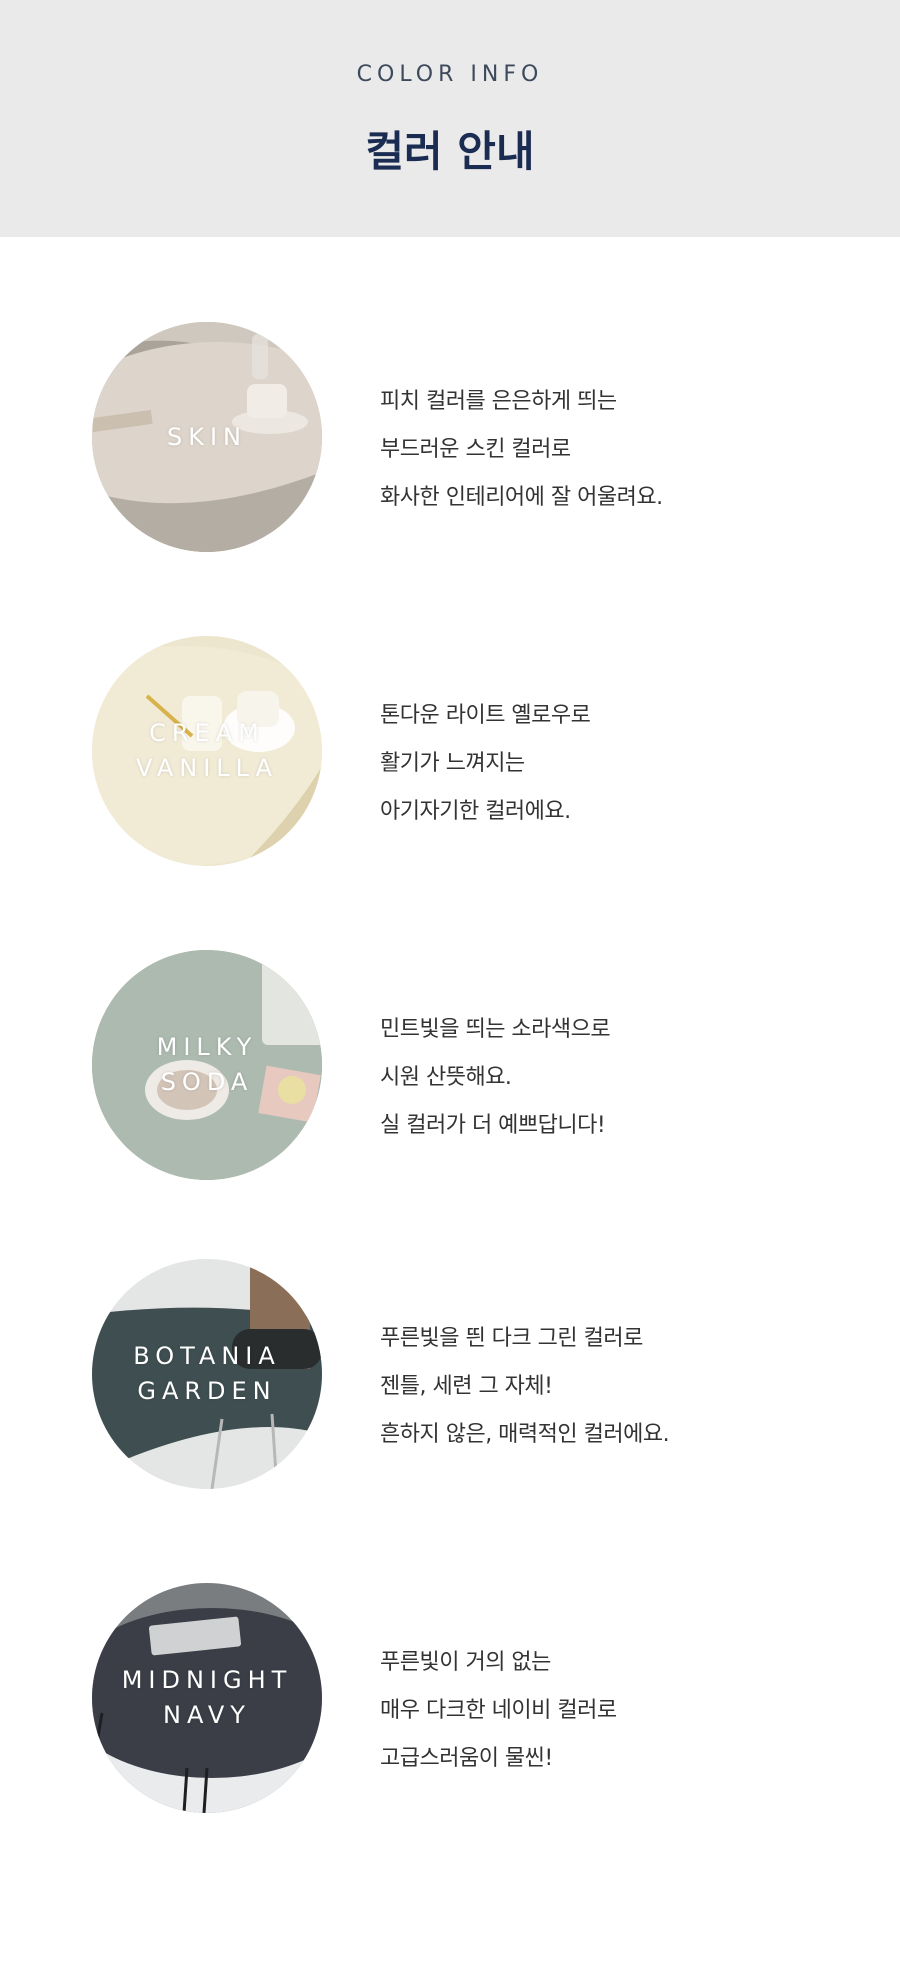 The width and height of the screenshot is (900, 1984). I want to click on color-label-botania-garden: BOTANIA GARDEN, so click(207, 1374).